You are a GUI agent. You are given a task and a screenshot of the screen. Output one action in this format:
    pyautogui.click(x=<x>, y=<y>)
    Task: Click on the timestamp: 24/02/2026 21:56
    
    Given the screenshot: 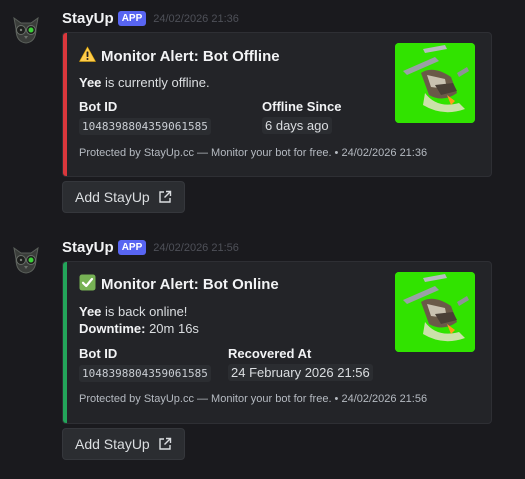 What is the action you would take?
    pyautogui.click(x=196, y=247)
    